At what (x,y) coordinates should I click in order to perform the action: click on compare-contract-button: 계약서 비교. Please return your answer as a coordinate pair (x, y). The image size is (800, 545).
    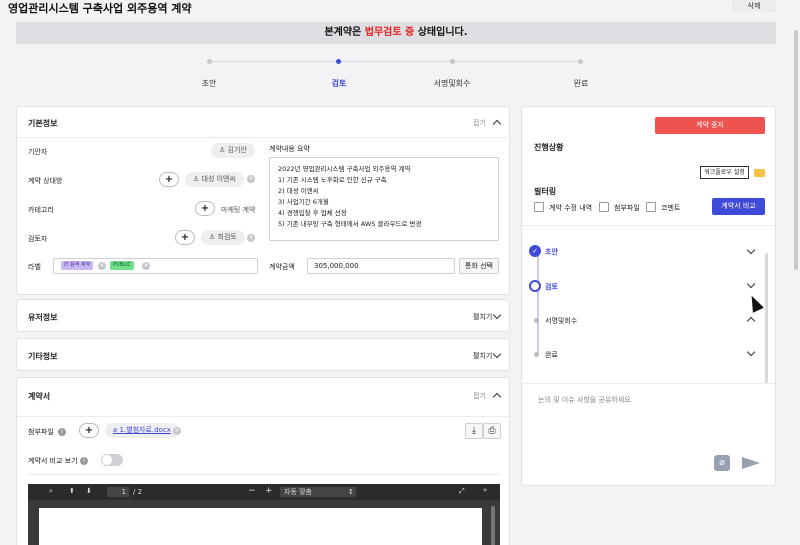
    Looking at the image, I should click on (738, 206).